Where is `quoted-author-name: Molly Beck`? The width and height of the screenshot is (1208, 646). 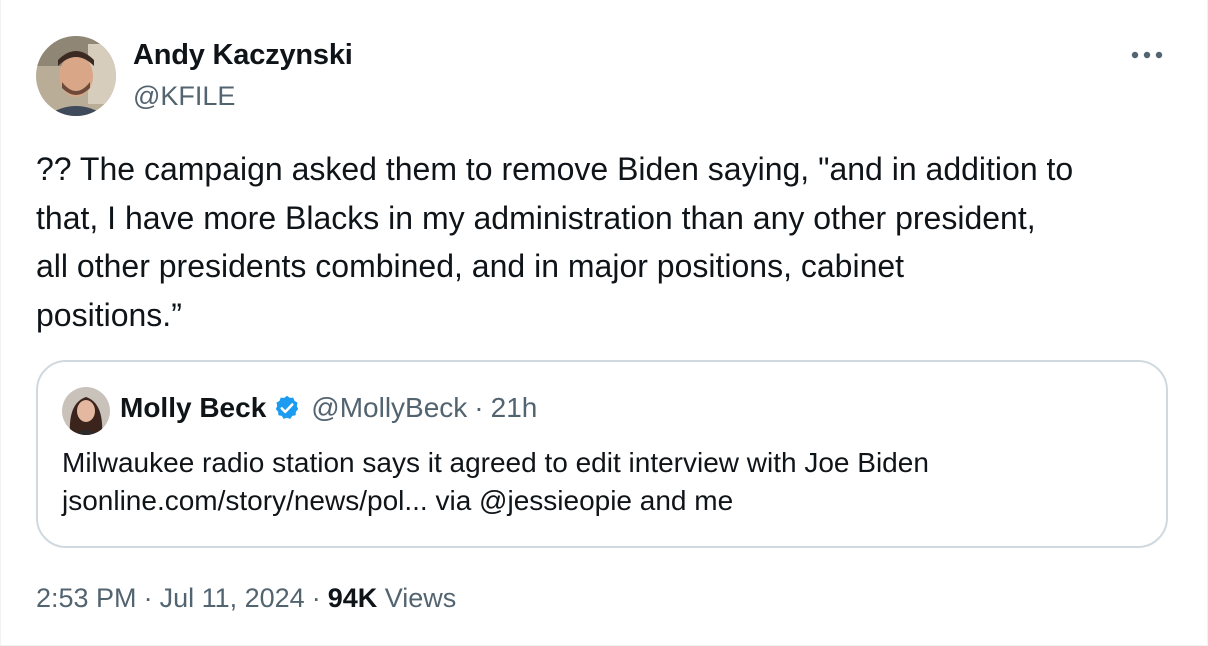 quoted-author-name: Molly Beck is located at coordinates (193, 408).